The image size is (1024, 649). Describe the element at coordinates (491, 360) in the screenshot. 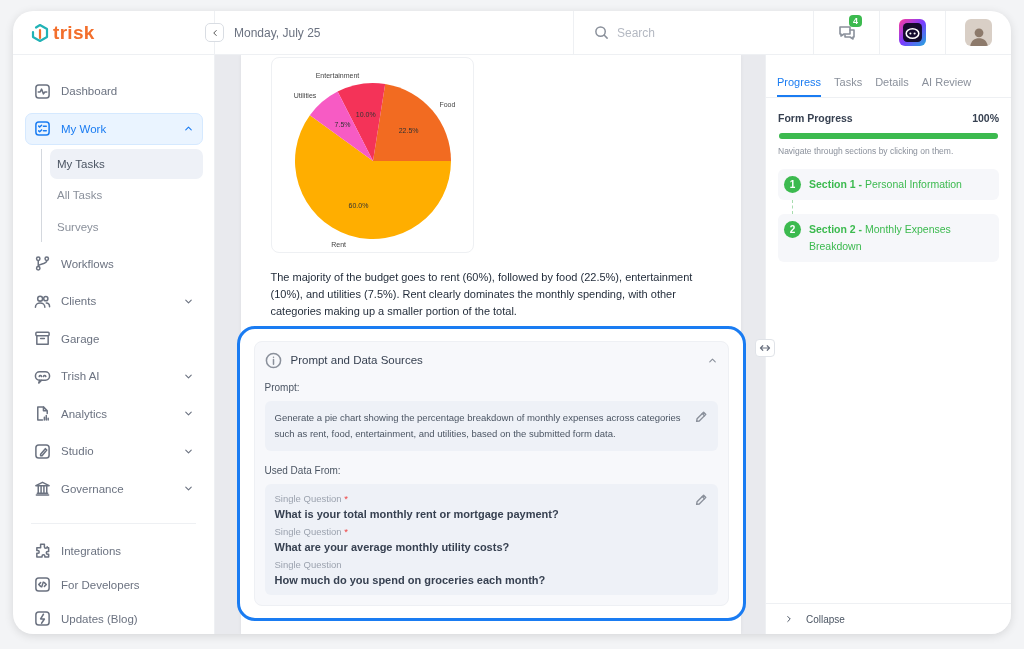

I see `section-header: Prompt and Data Sources` at that location.